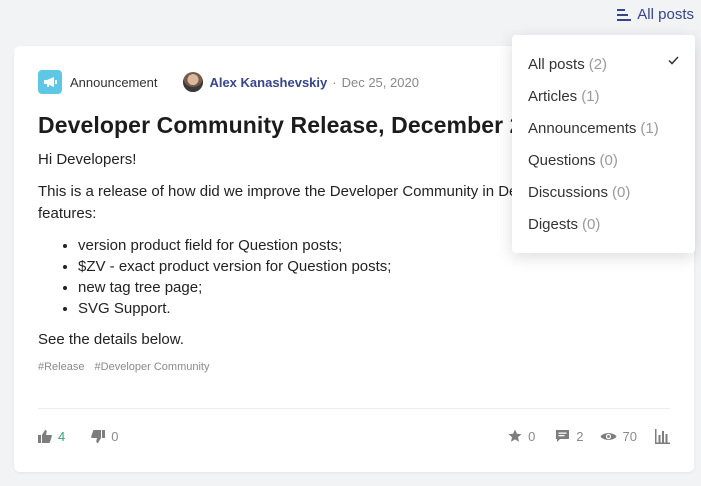 The image size is (701, 486). Describe the element at coordinates (354, 367) in the screenshot. I see `post-tags: #Release #Developer Community` at that location.